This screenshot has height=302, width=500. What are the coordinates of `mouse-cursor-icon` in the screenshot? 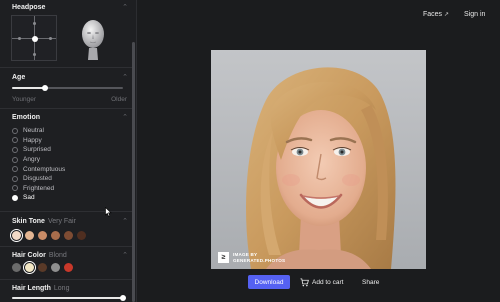 It's located at (108, 212).